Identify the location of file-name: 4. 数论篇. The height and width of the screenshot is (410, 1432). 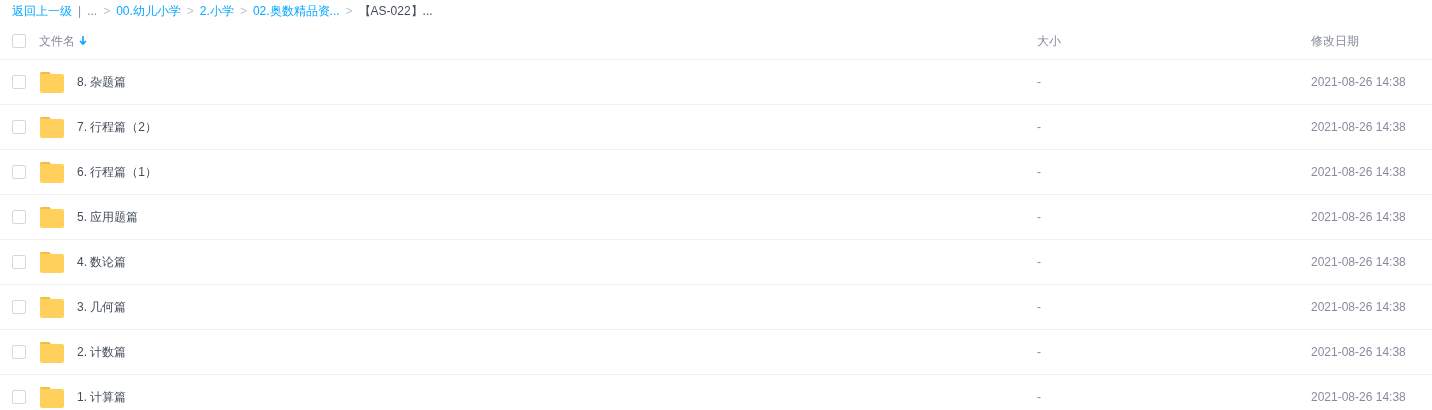
(102, 262).